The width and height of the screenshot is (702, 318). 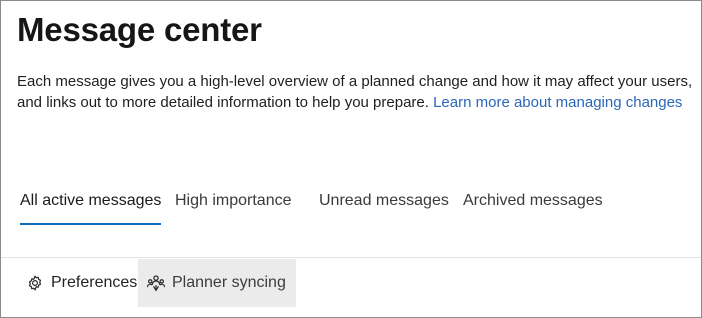 I want to click on preferences-label: Preferences, so click(x=94, y=282).